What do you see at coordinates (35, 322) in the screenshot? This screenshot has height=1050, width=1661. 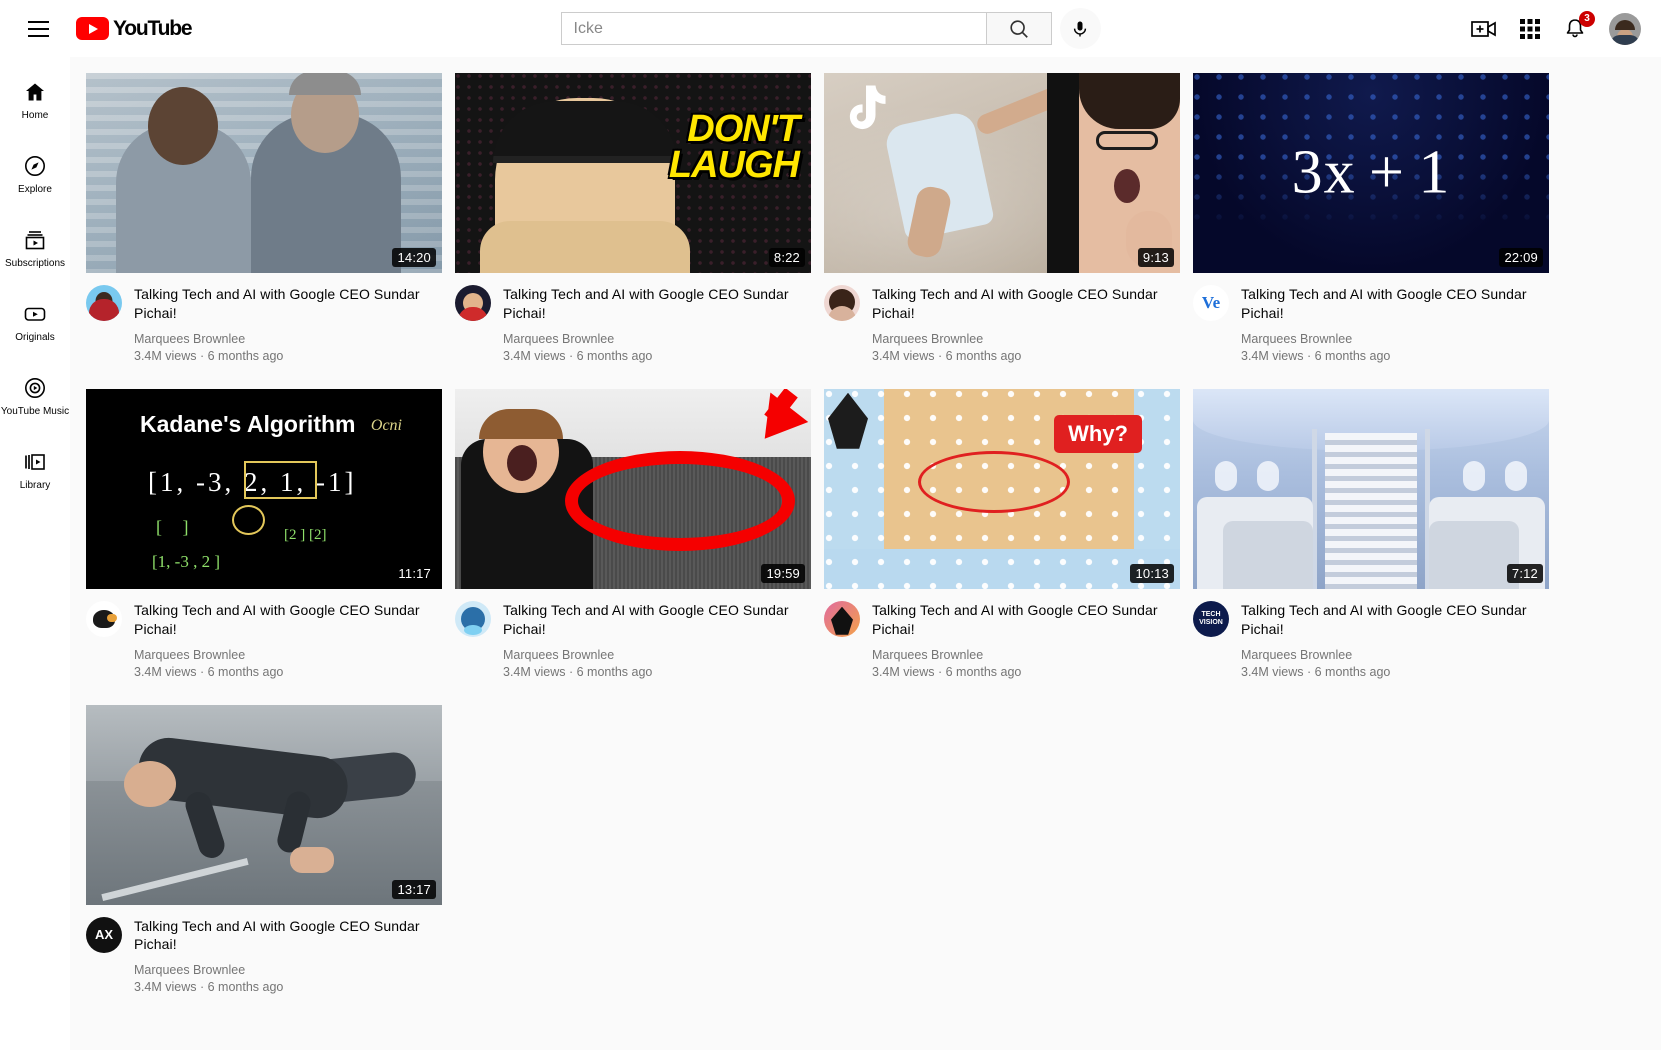 I see `sidebar-item-originals: Originals` at bounding box center [35, 322].